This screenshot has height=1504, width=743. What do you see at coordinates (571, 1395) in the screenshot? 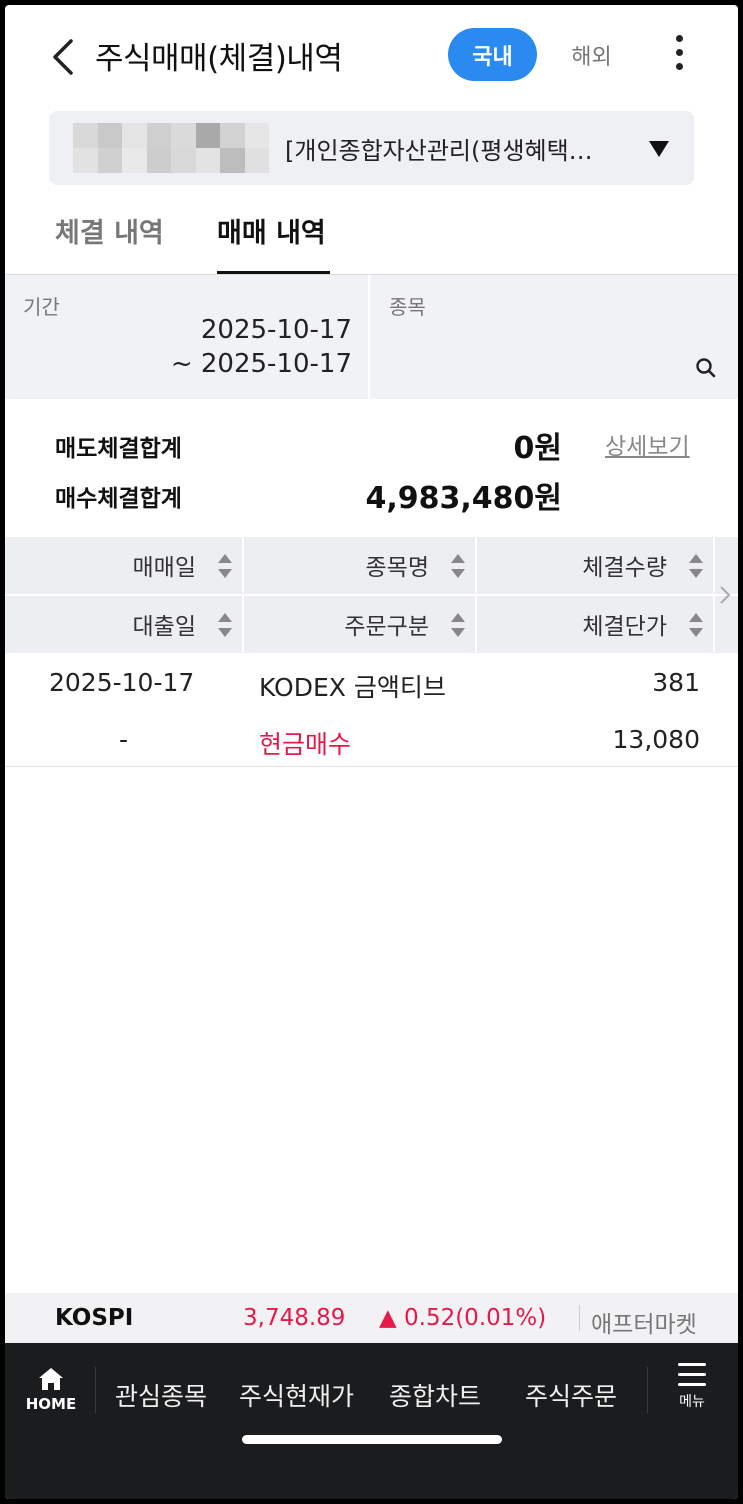
I see `nav-item-order: 주식주문` at bounding box center [571, 1395].